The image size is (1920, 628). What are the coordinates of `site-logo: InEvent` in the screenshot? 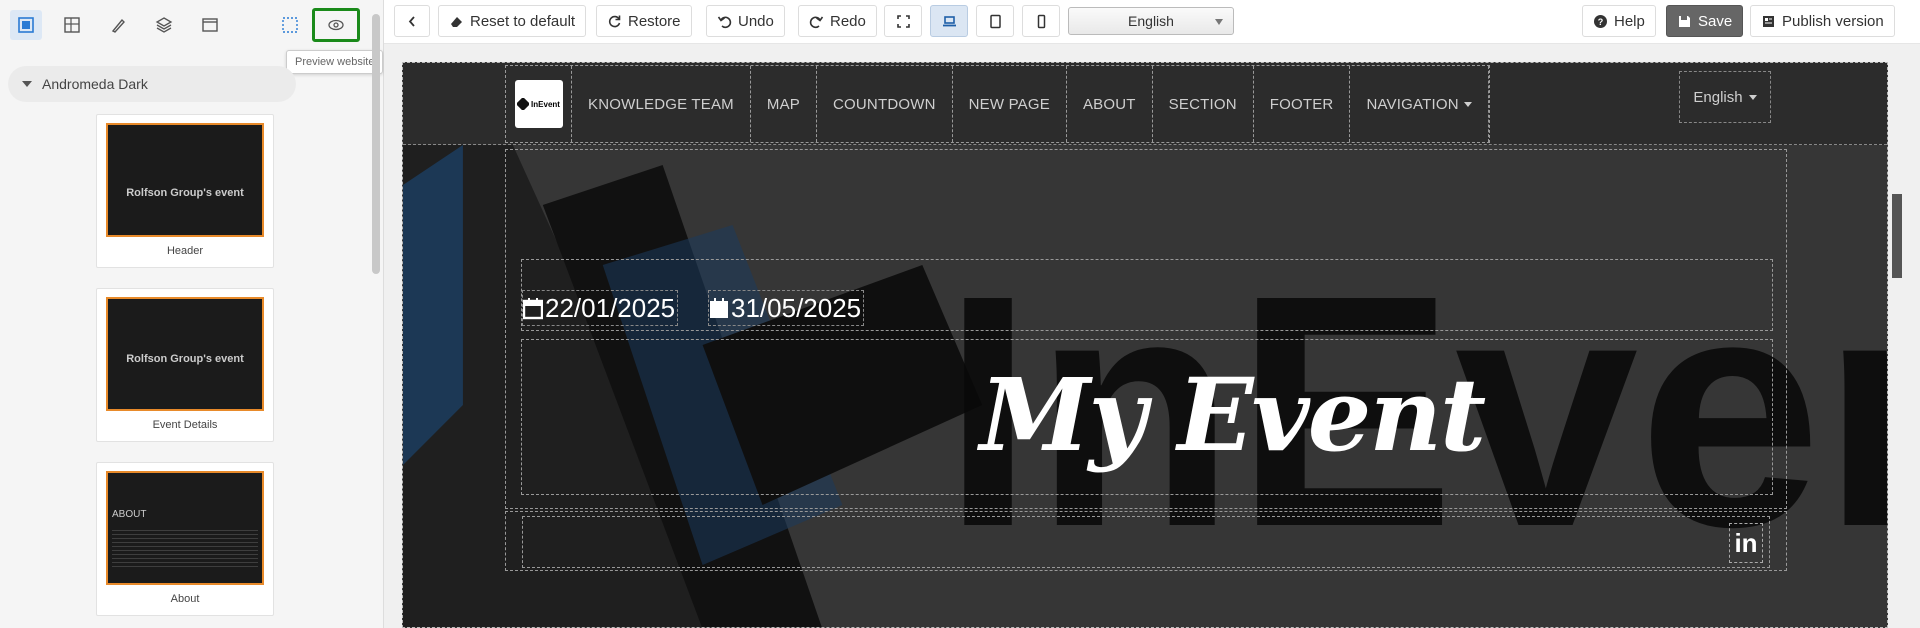 It's located at (539, 104).